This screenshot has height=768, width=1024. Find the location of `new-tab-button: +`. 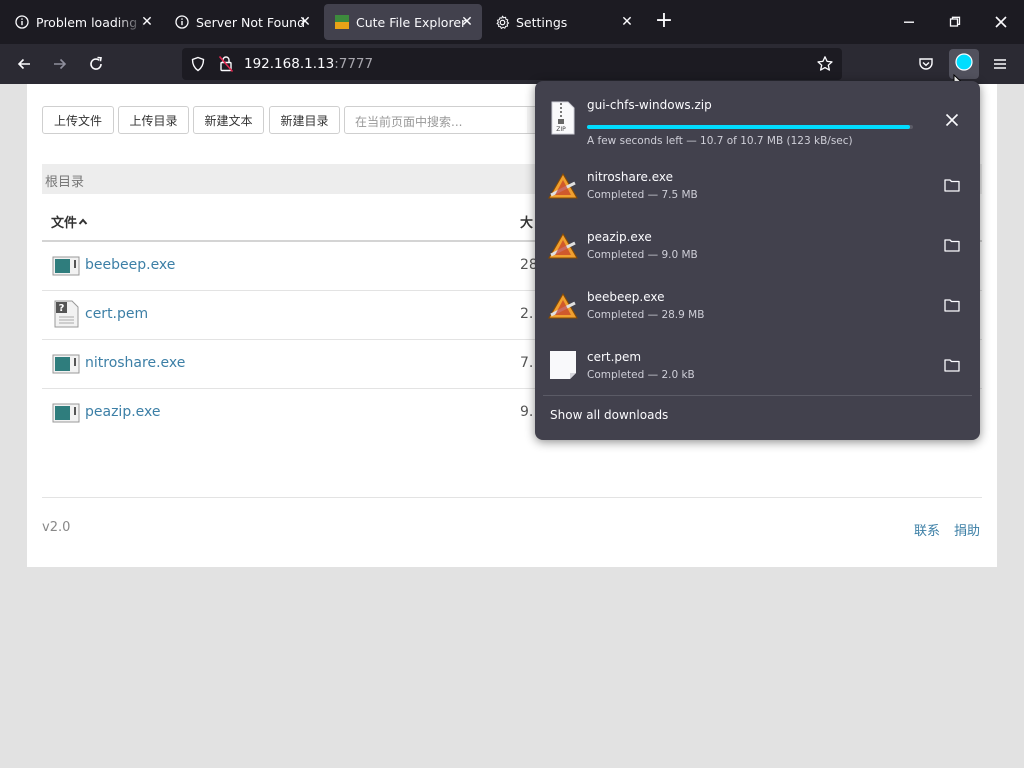

new-tab-button: + is located at coordinates (664, 22).